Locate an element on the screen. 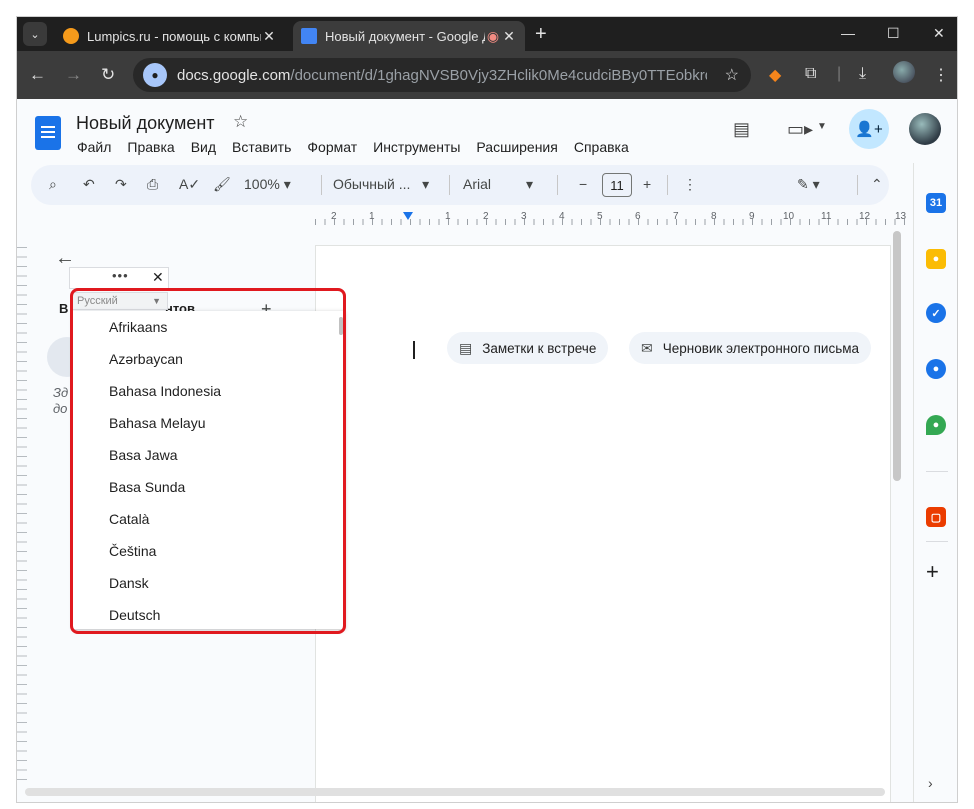  lumpics-favicon-icon is located at coordinates (71, 36).